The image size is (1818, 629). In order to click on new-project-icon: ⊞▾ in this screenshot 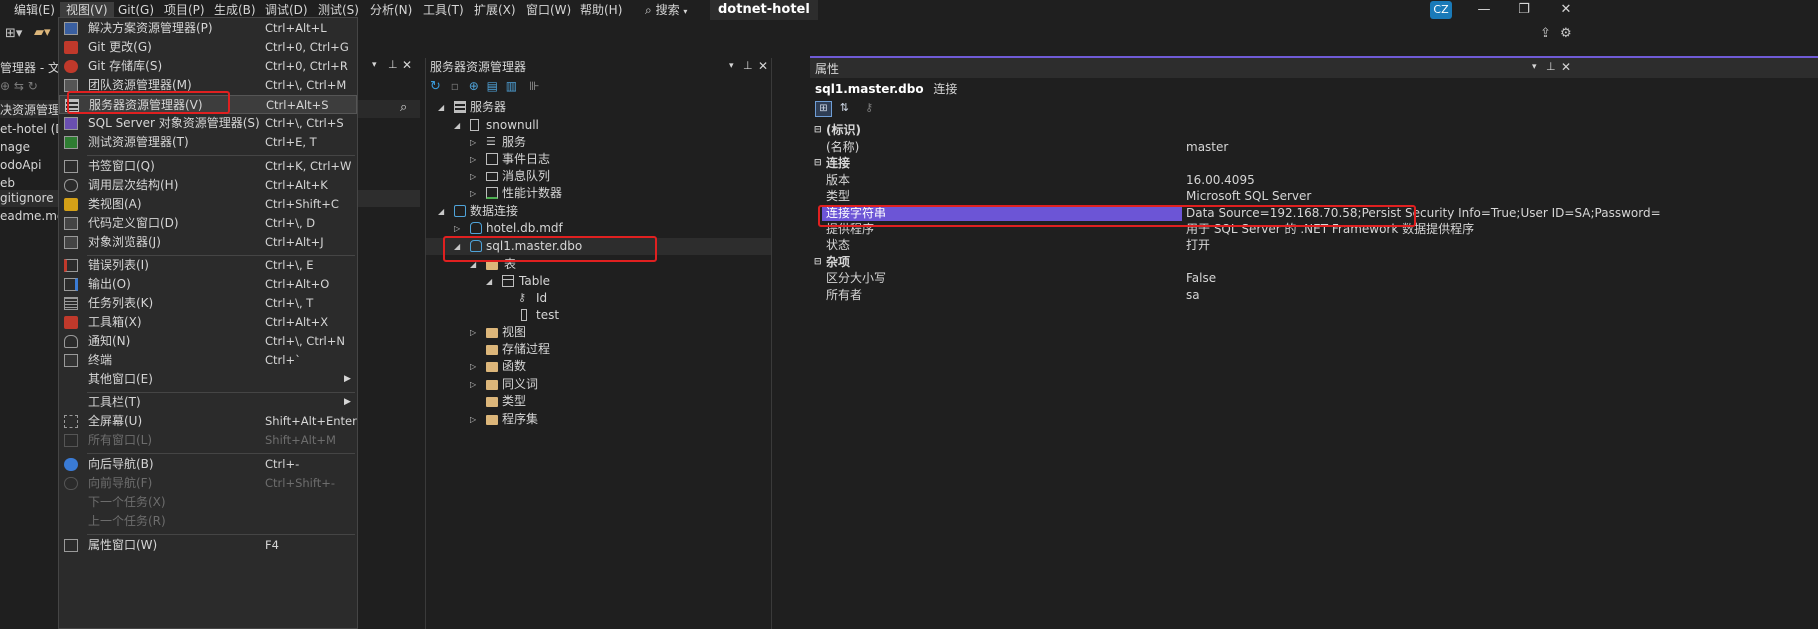, I will do `click(13, 33)`.